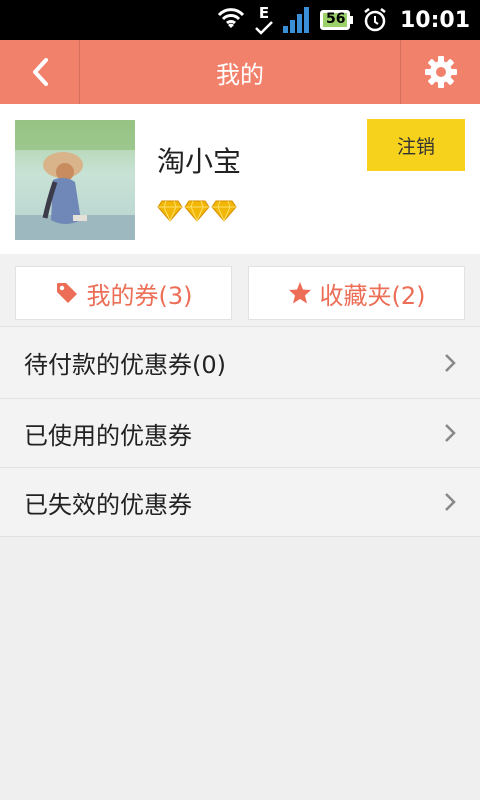  Describe the element at coordinates (299, 293) in the screenshot. I see `star-icon` at that location.